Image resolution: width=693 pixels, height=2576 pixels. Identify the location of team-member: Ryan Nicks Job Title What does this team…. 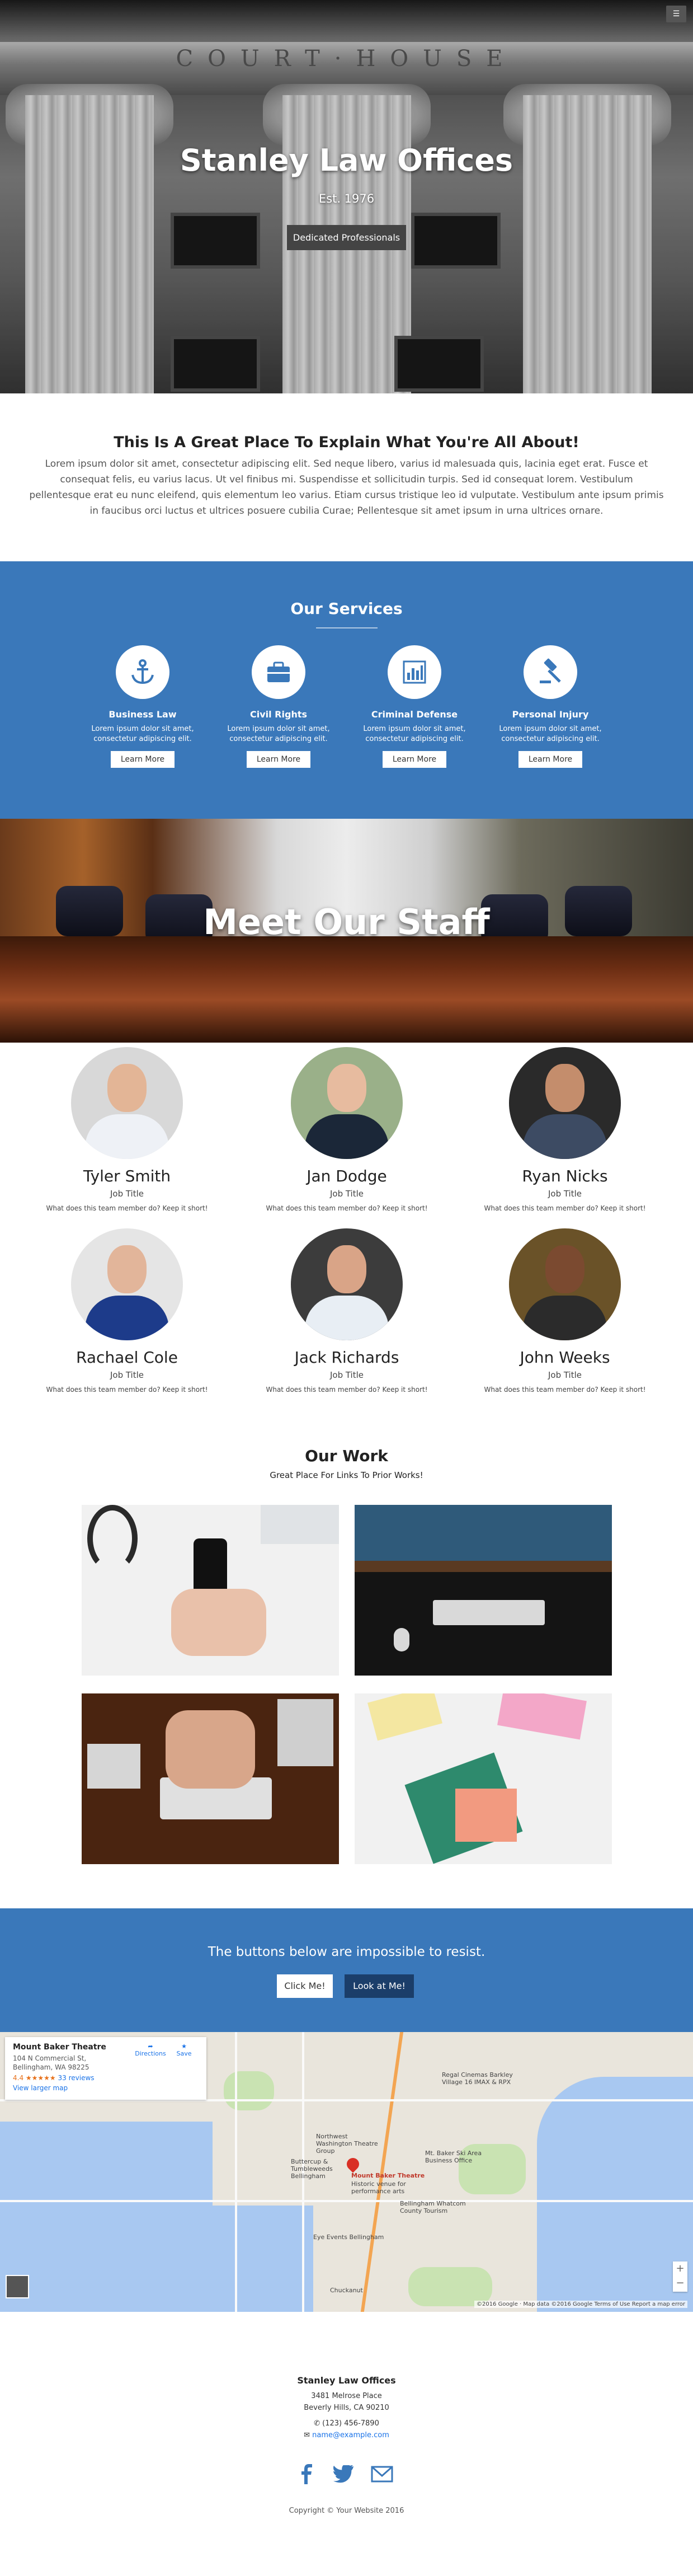
(565, 1129).